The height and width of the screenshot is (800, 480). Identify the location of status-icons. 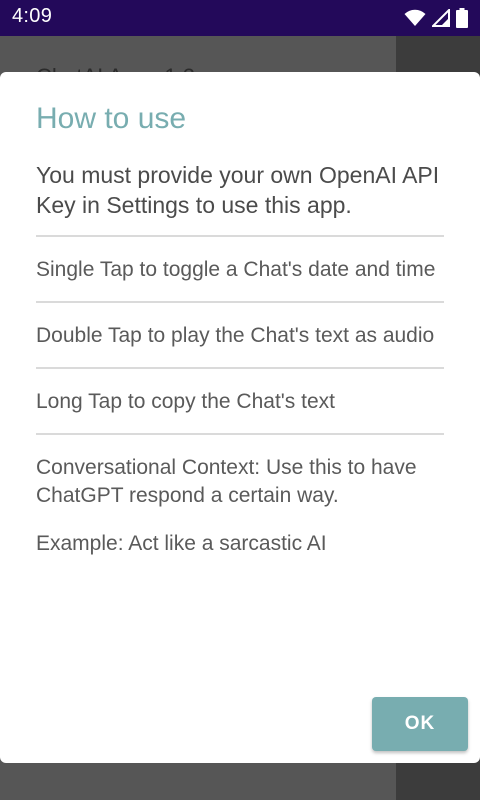
(436, 18).